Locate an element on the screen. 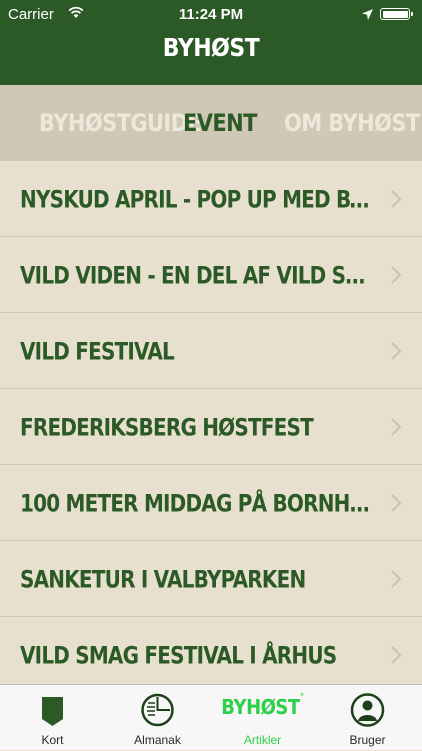 This screenshot has height=751, width=422. status-bar: Carrier 11:24 PM is located at coordinates (211, 15).